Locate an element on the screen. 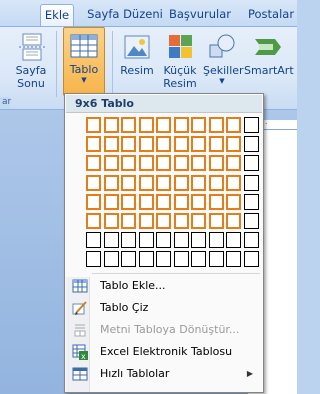  picture-button: Resim is located at coordinates (137, 64).